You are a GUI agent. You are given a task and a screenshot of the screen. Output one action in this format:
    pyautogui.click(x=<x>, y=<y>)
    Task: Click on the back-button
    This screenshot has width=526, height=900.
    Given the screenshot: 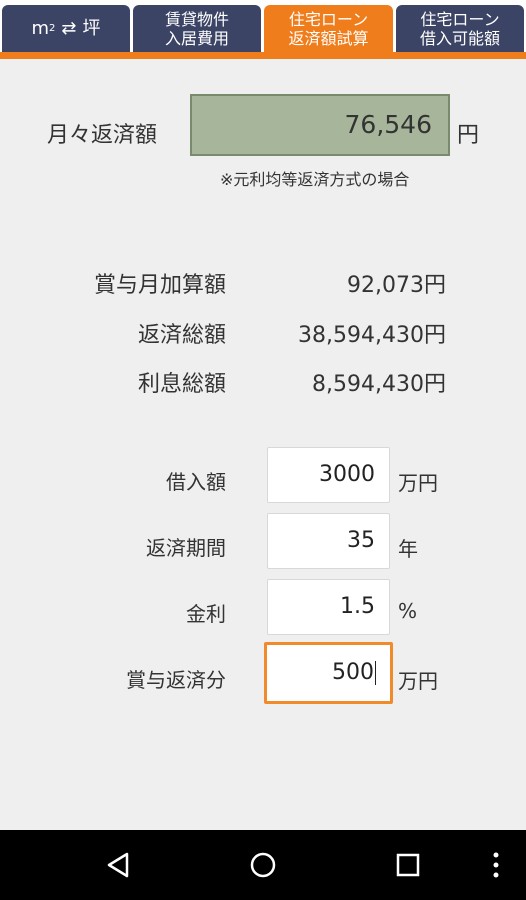 What is the action you would take?
    pyautogui.click(x=118, y=865)
    